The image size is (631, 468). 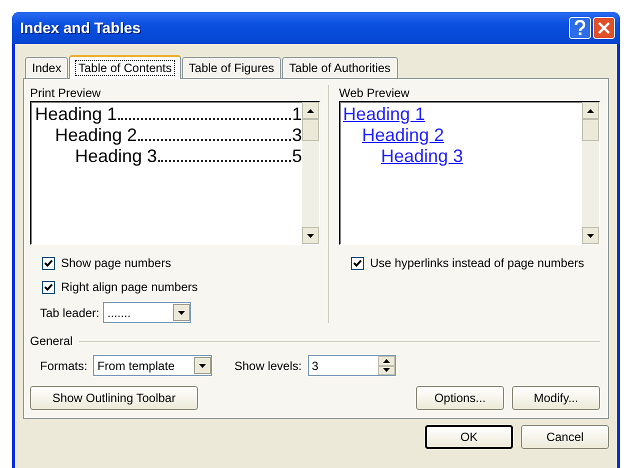 I want to click on dialog-button: Cancel, so click(x=565, y=437).